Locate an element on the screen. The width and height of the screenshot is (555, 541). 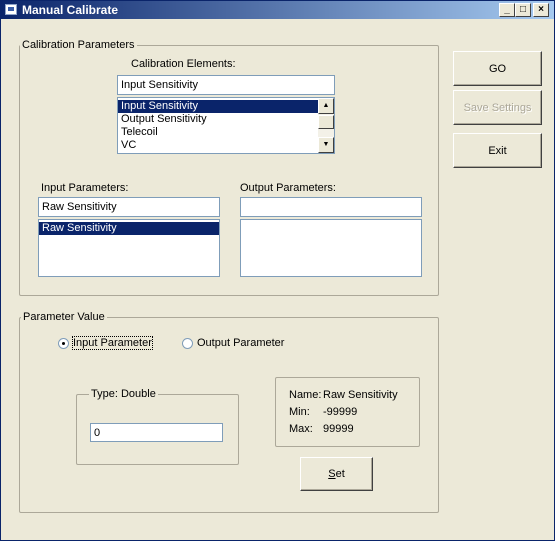
calibration-parameters-legend: Calibration Parameters is located at coordinates (78, 45).